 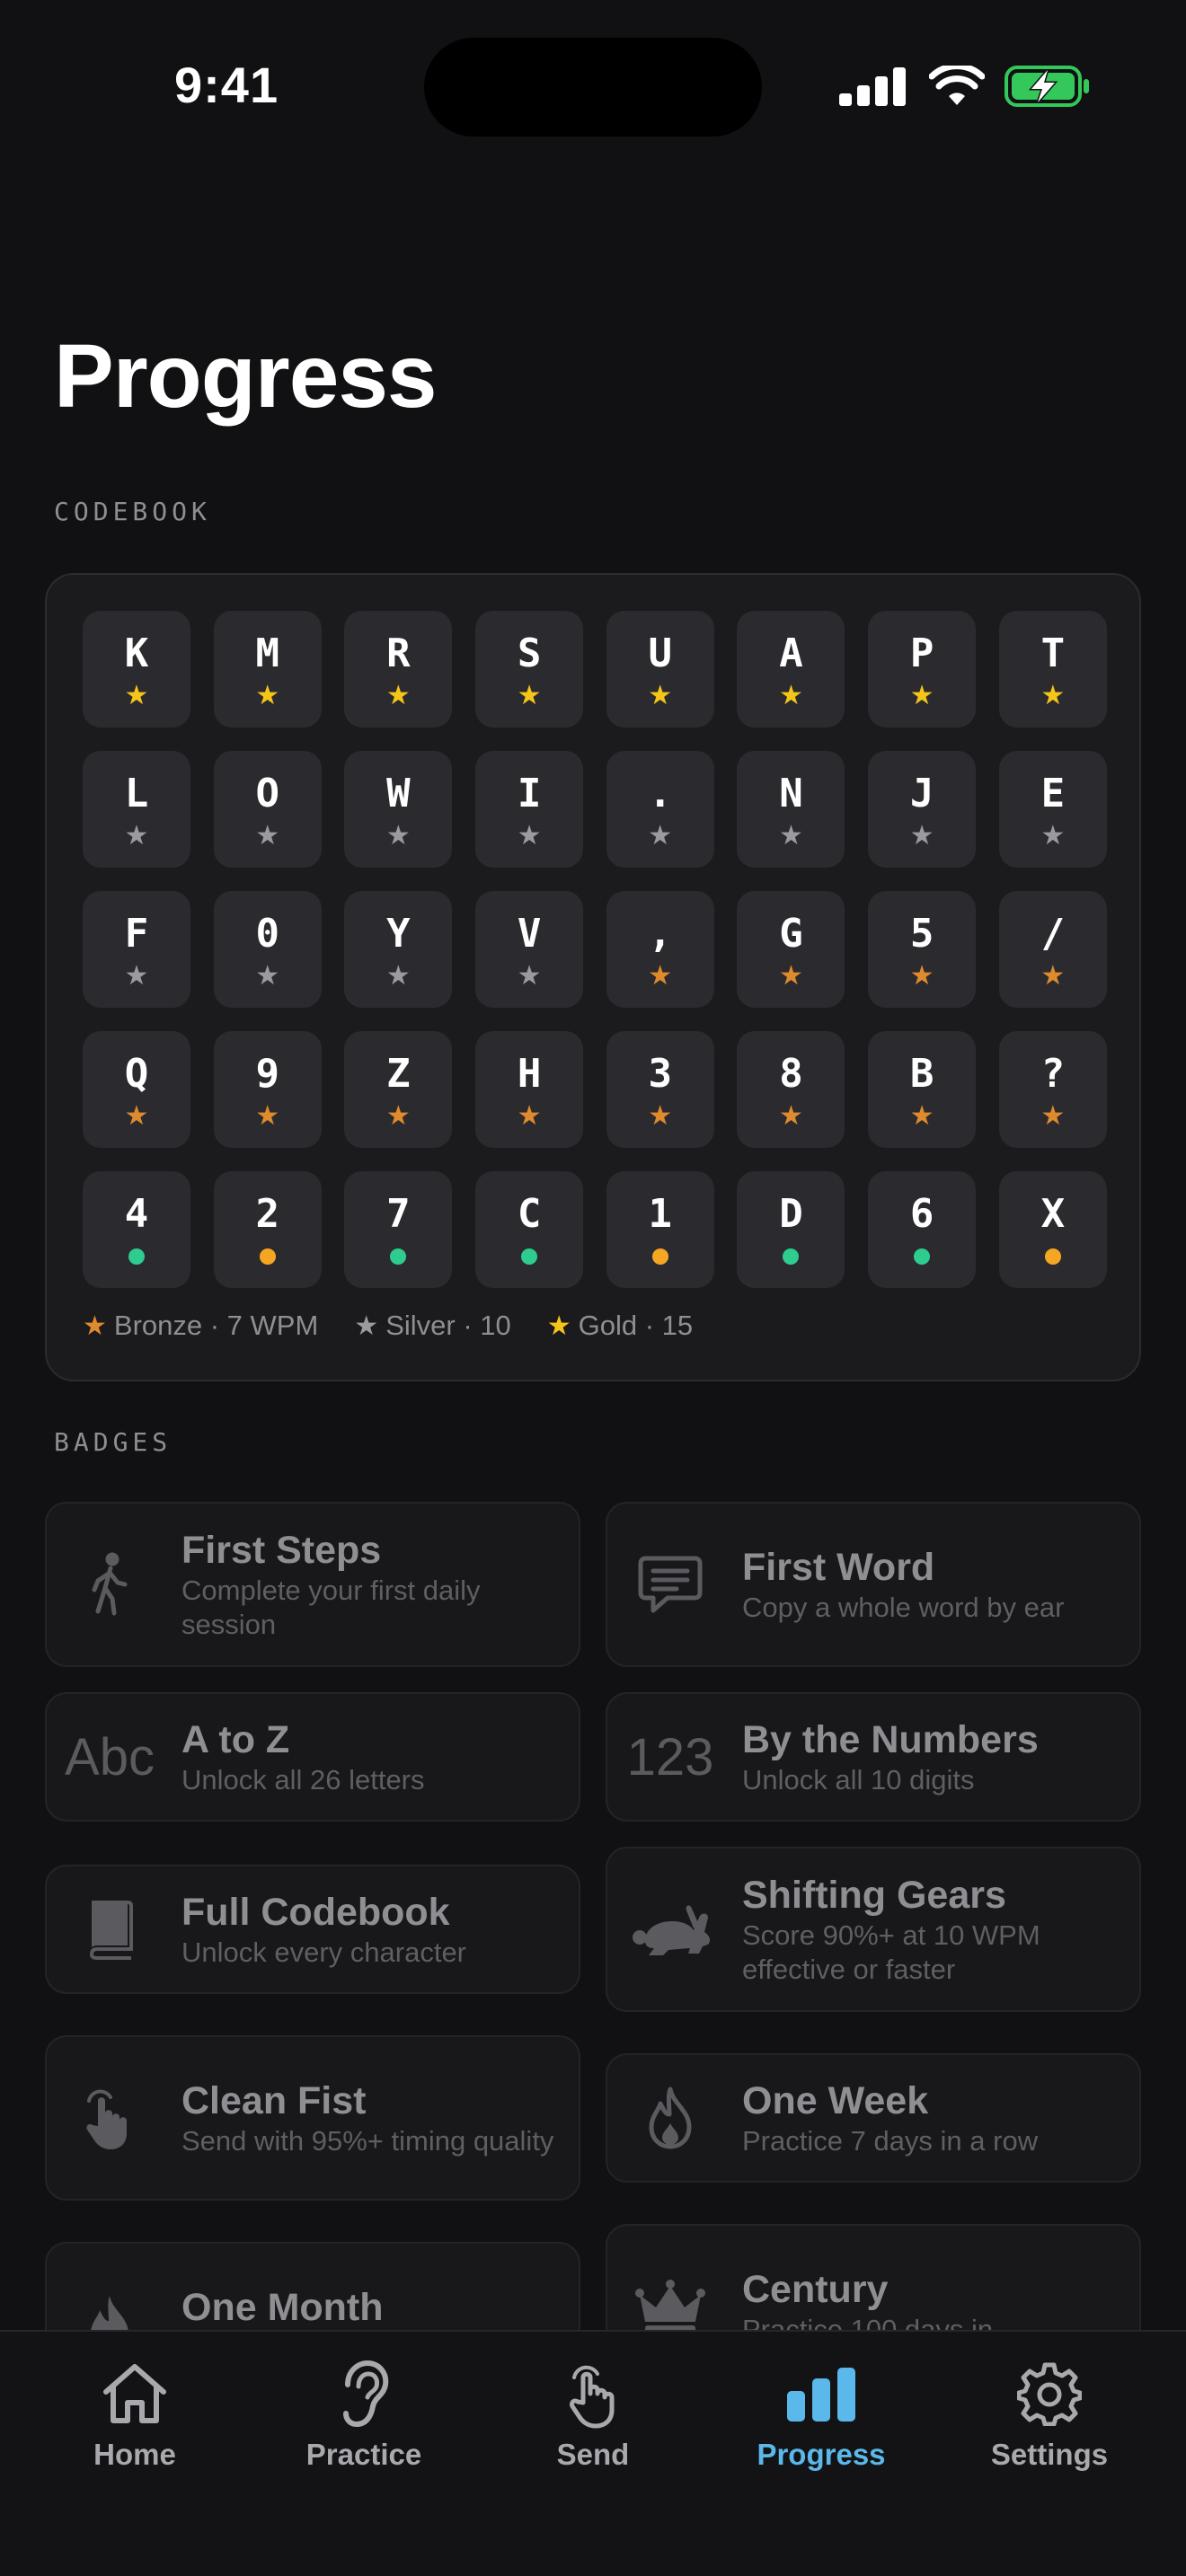 I want to click on tab-send: Send, so click(x=593, y=2412).